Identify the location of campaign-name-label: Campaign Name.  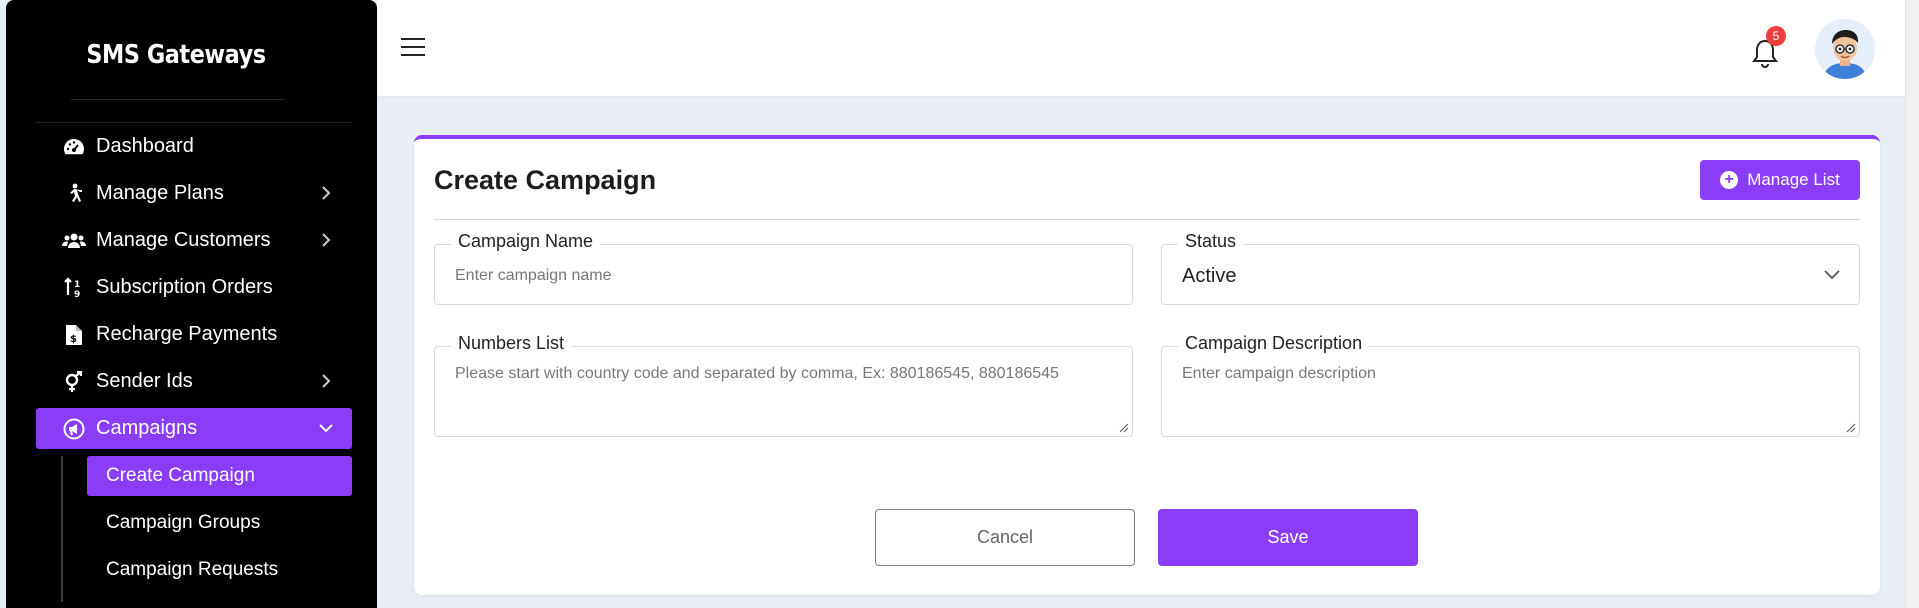
(526, 241).